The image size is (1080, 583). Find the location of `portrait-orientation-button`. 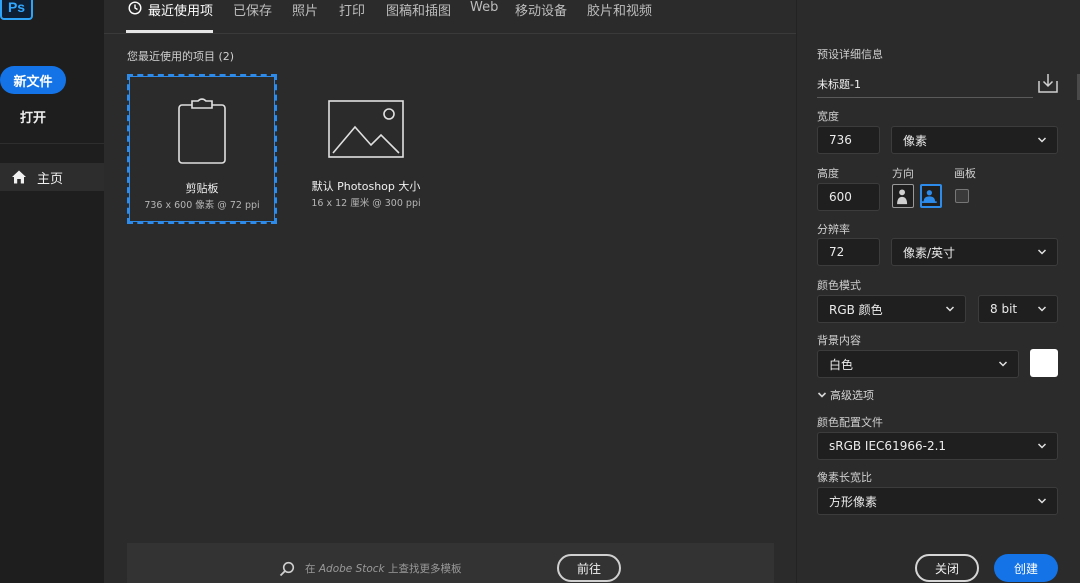

portrait-orientation-button is located at coordinates (903, 196).